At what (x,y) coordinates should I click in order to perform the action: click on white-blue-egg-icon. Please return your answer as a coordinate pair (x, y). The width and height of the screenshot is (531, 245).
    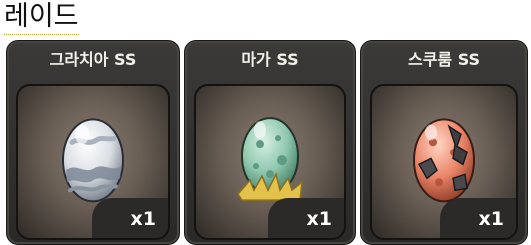
    Looking at the image, I should click on (93, 160).